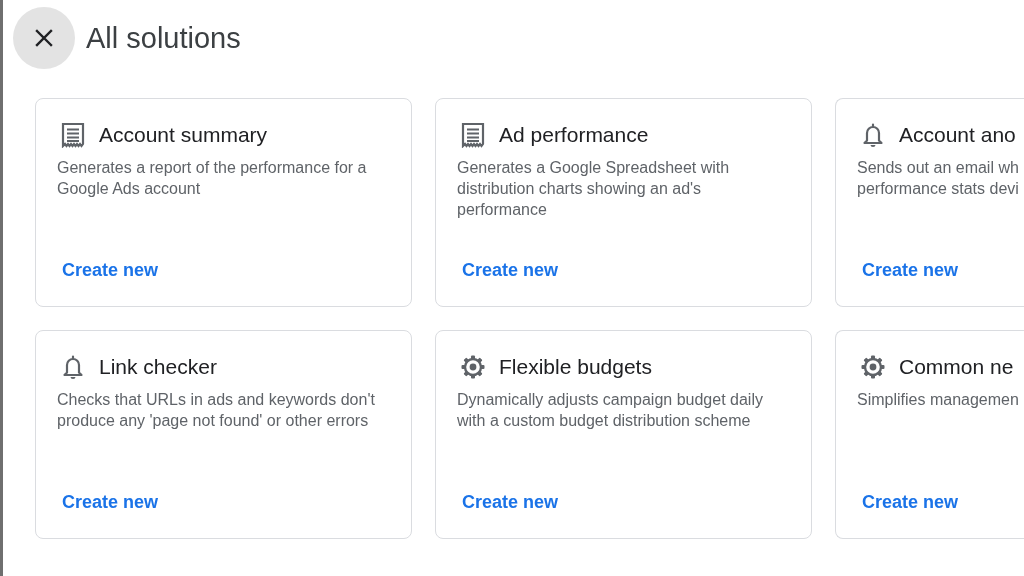 This screenshot has height=576, width=1024. I want to click on card-description: Simplifies managemen, so click(937, 400).